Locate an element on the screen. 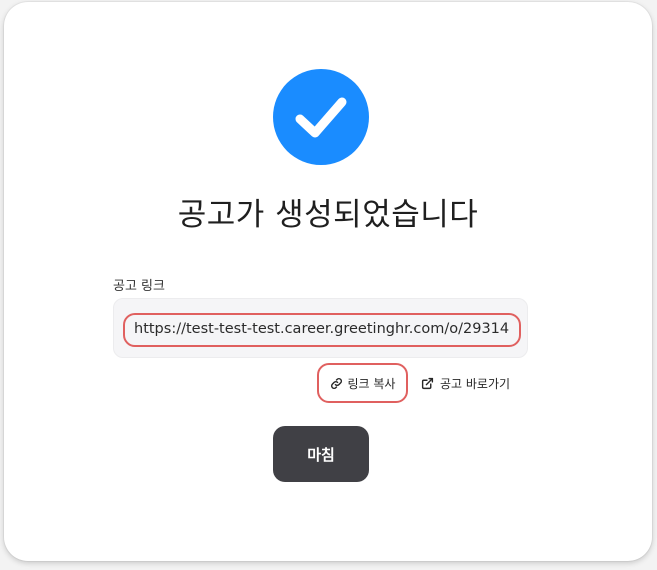  link-icon is located at coordinates (336, 383).